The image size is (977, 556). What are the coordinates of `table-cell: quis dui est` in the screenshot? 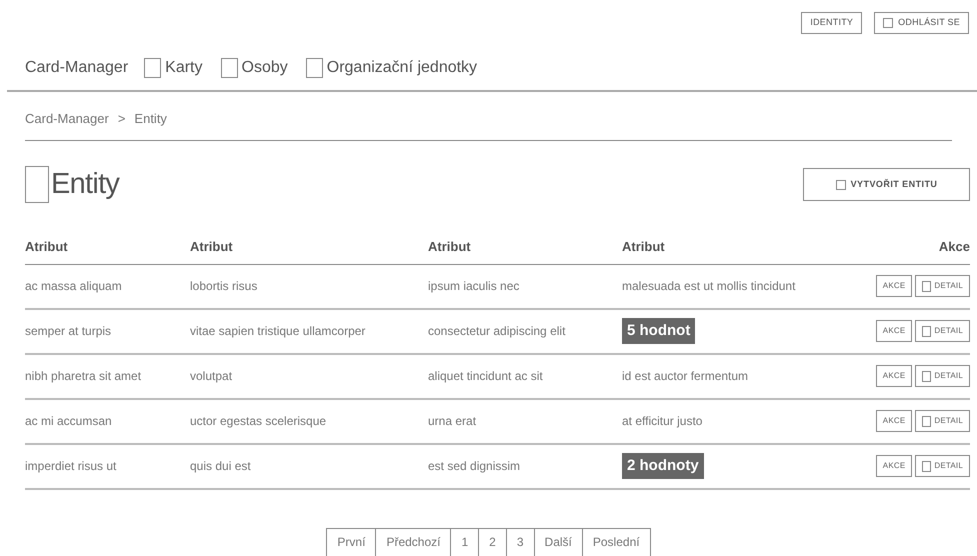 It's located at (220, 466).